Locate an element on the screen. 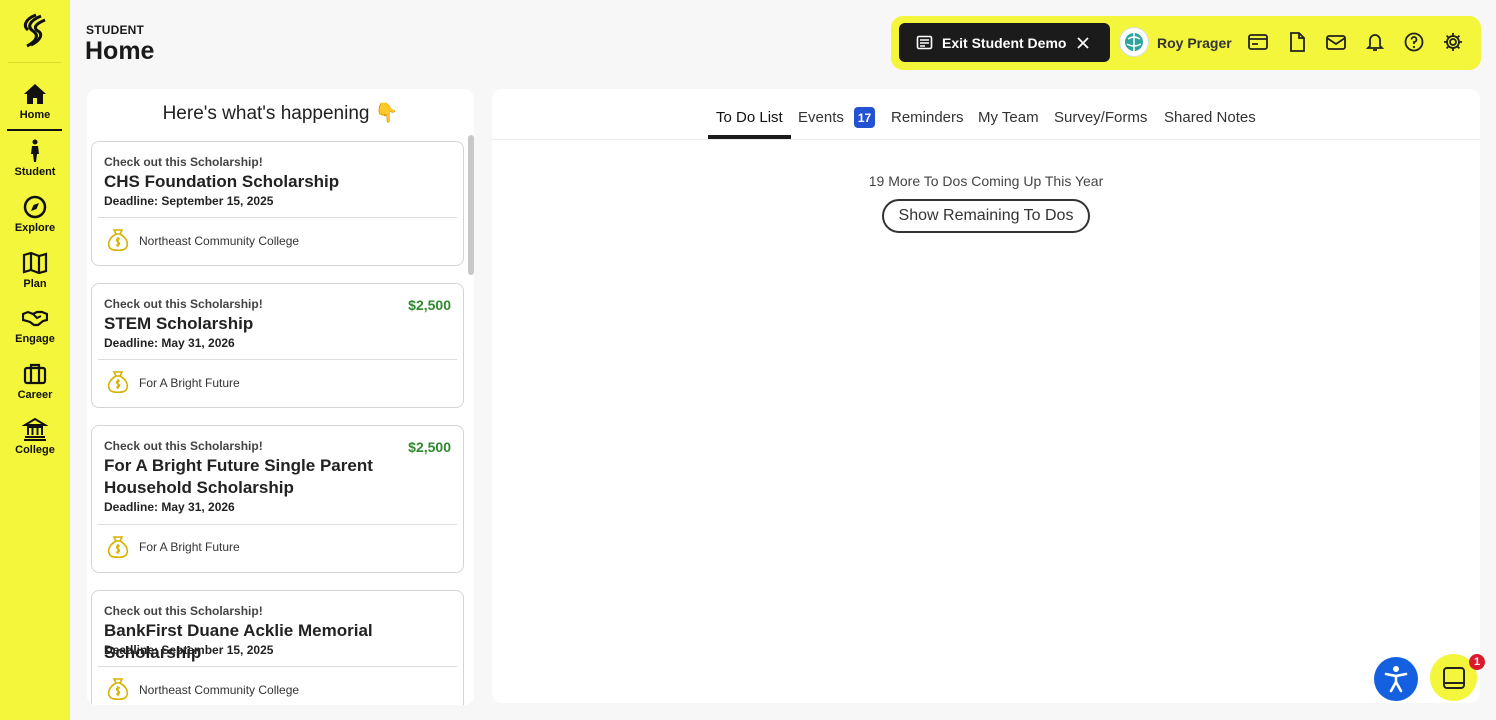 This screenshot has height=720, width=1496. show-remaining-todos-button: Show Remaining To Dos is located at coordinates (986, 216).